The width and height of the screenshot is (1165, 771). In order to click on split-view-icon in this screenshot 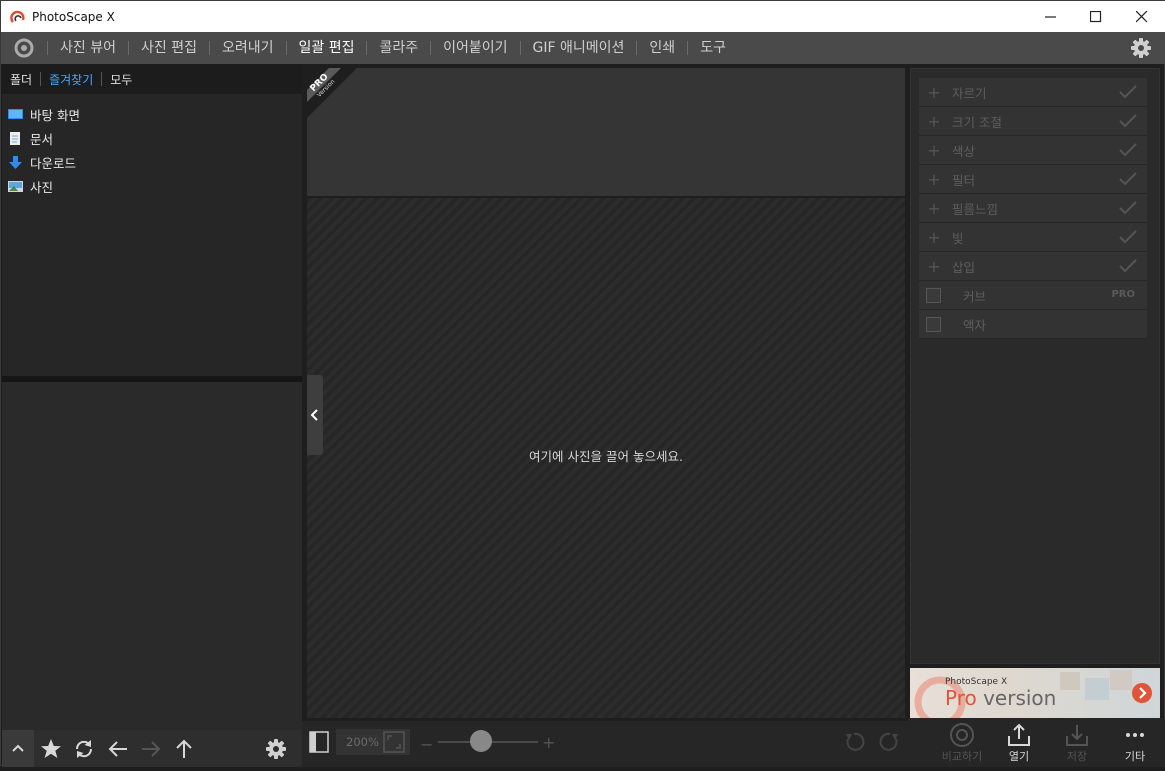, I will do `click(319, 742)`.